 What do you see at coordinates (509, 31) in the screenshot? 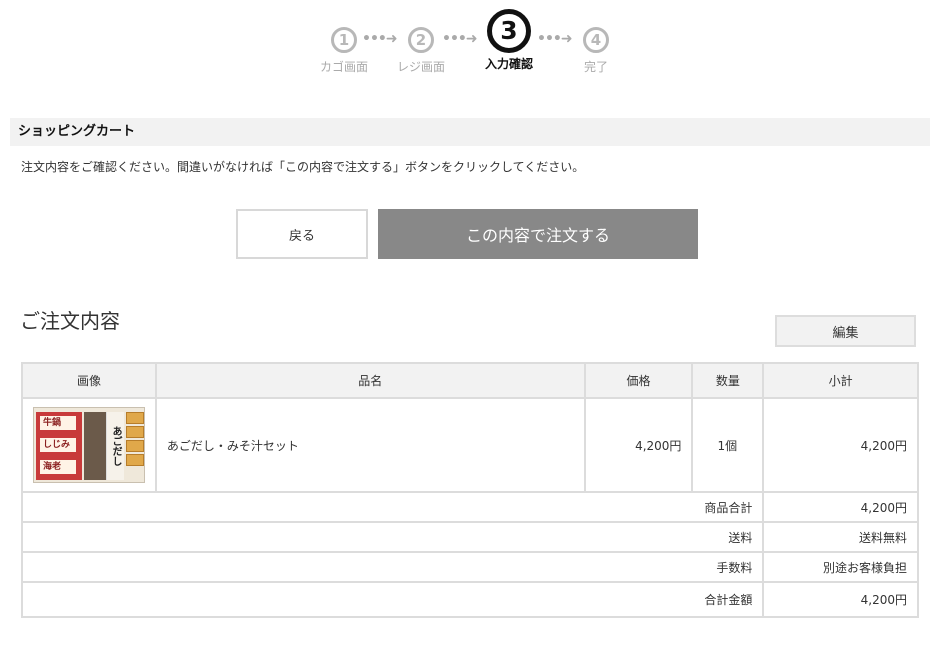
I see `step-number: 3` at bounding box center [509, 31].